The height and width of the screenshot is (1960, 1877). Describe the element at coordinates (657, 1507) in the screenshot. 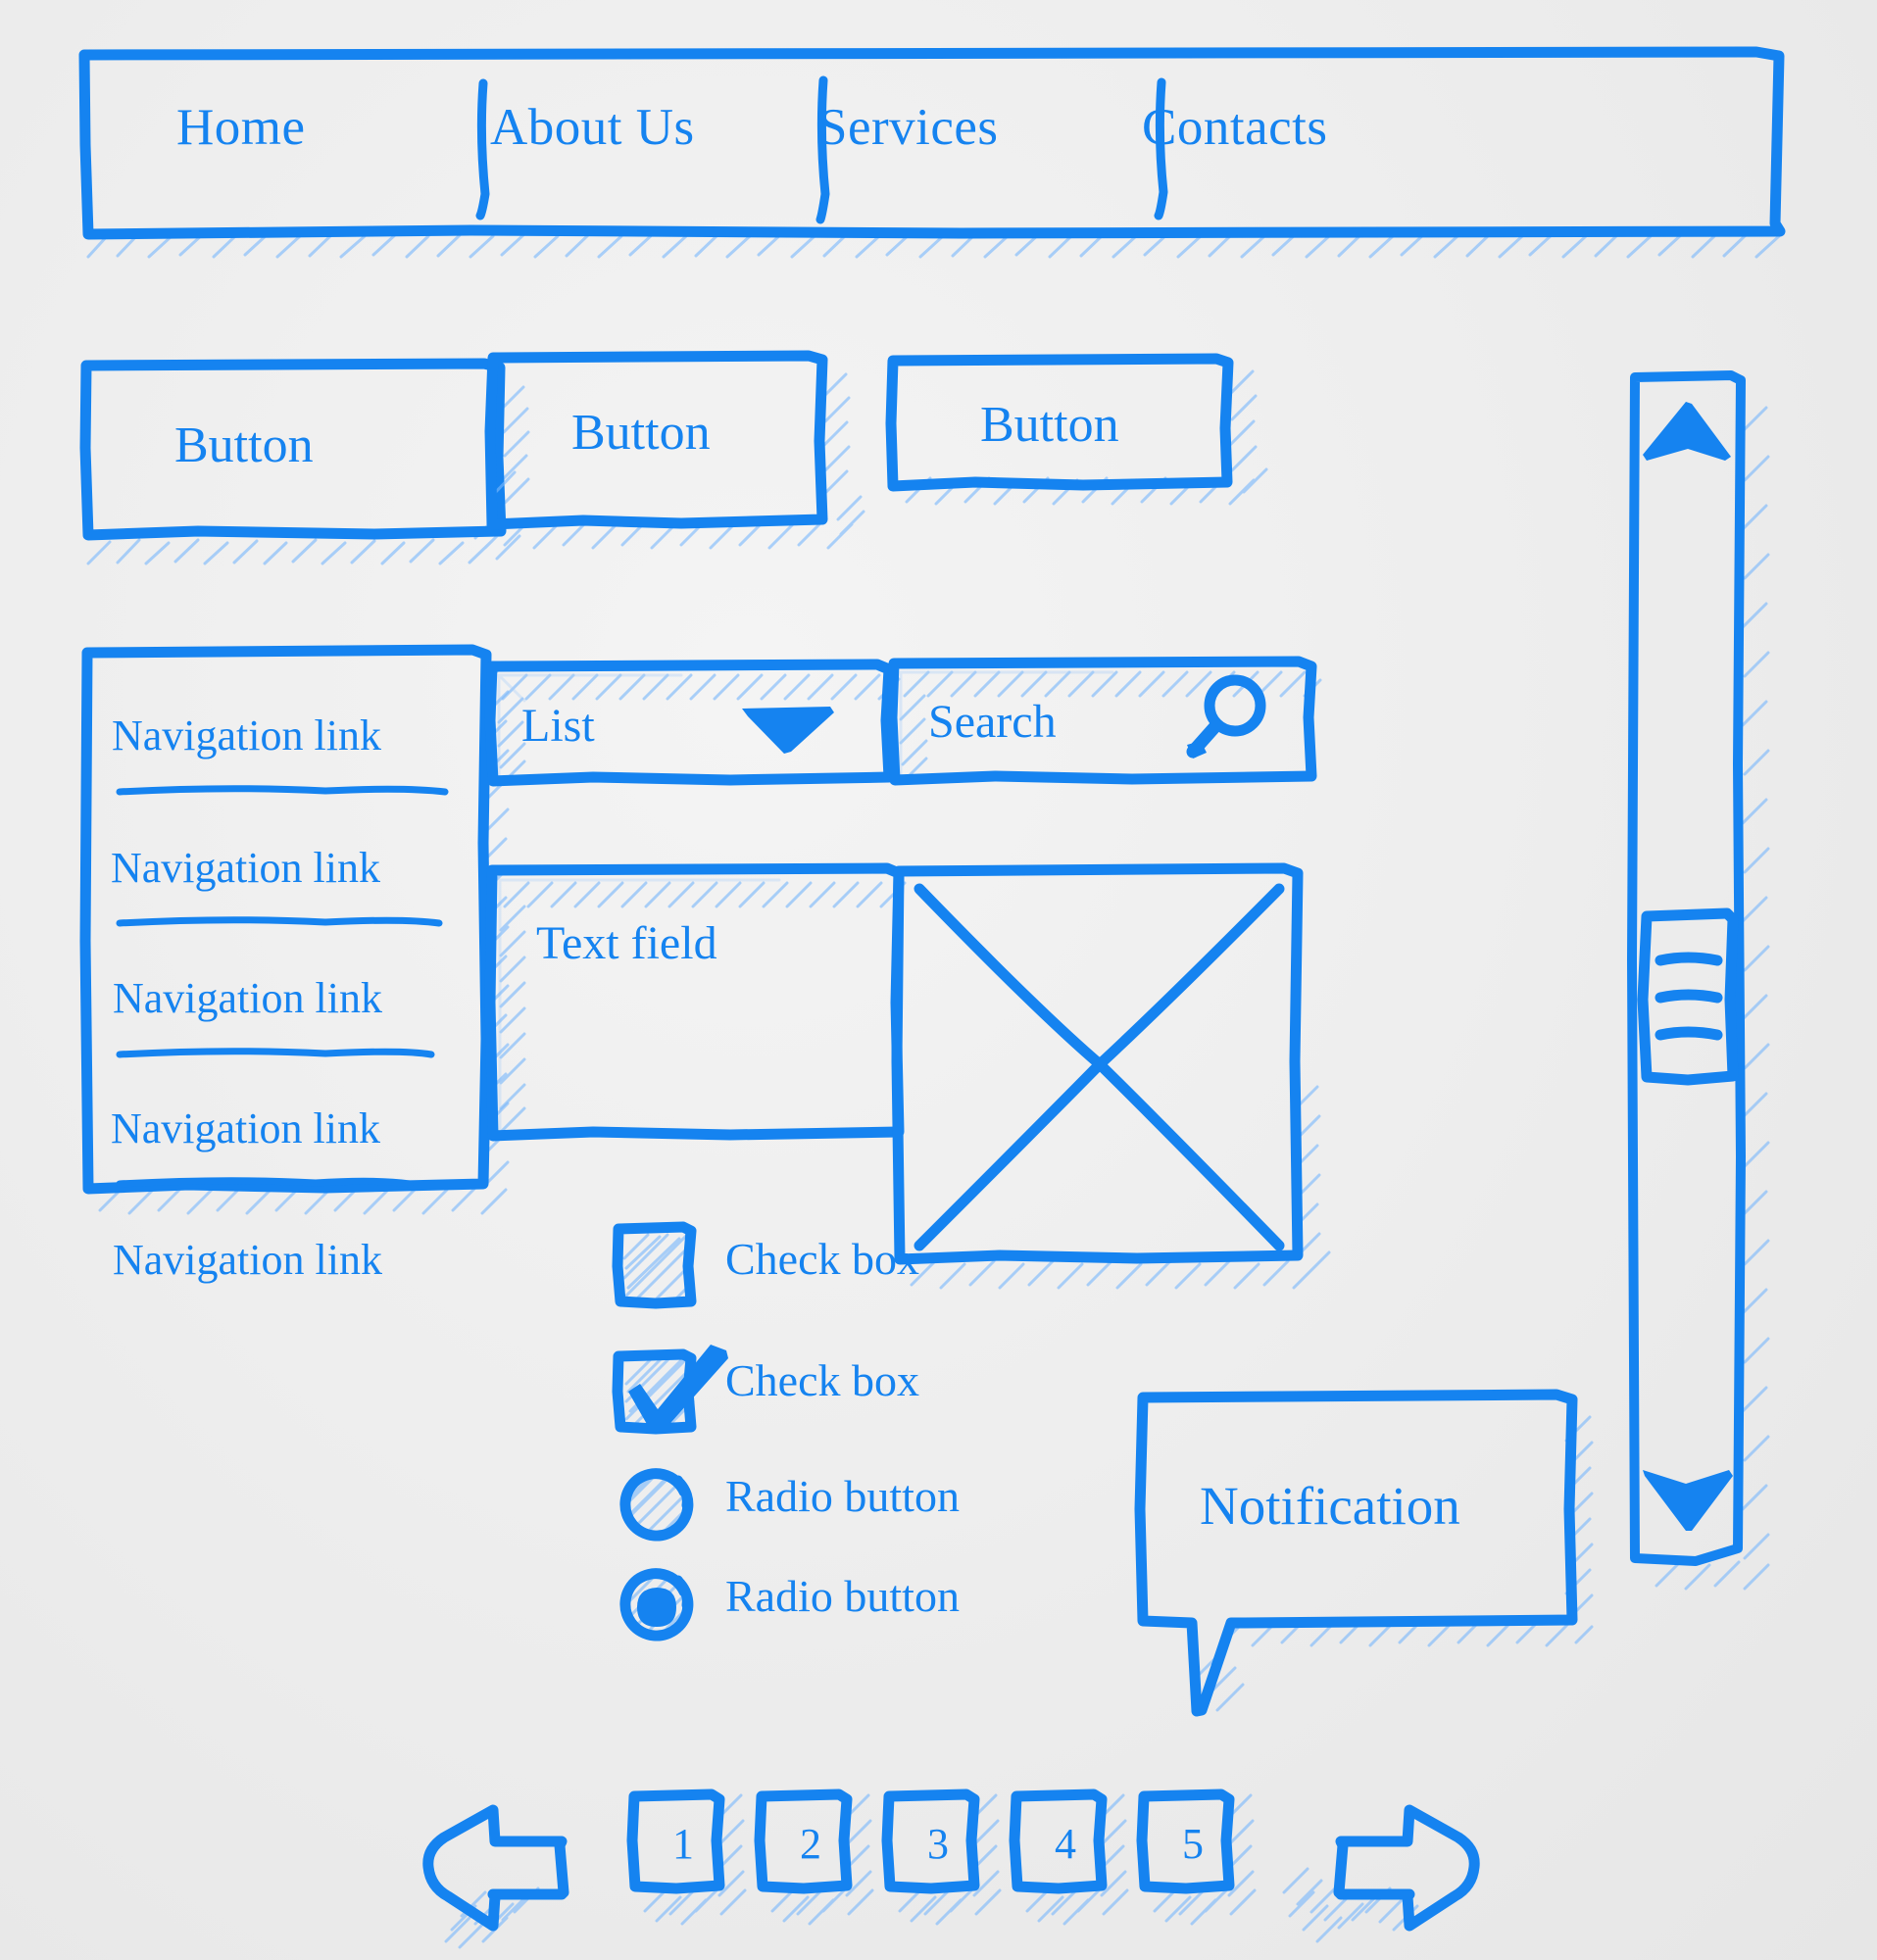

I see `radio-unselected` at that location.